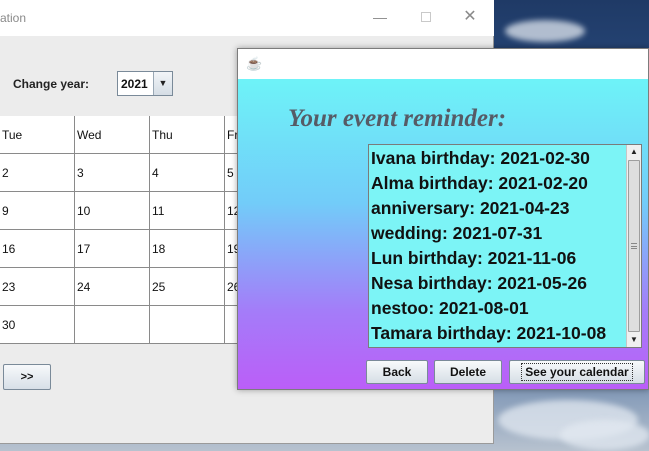 The height and width of the screenshot is (451, 649). I want to click on day-cell: 30, so click(37, 325).